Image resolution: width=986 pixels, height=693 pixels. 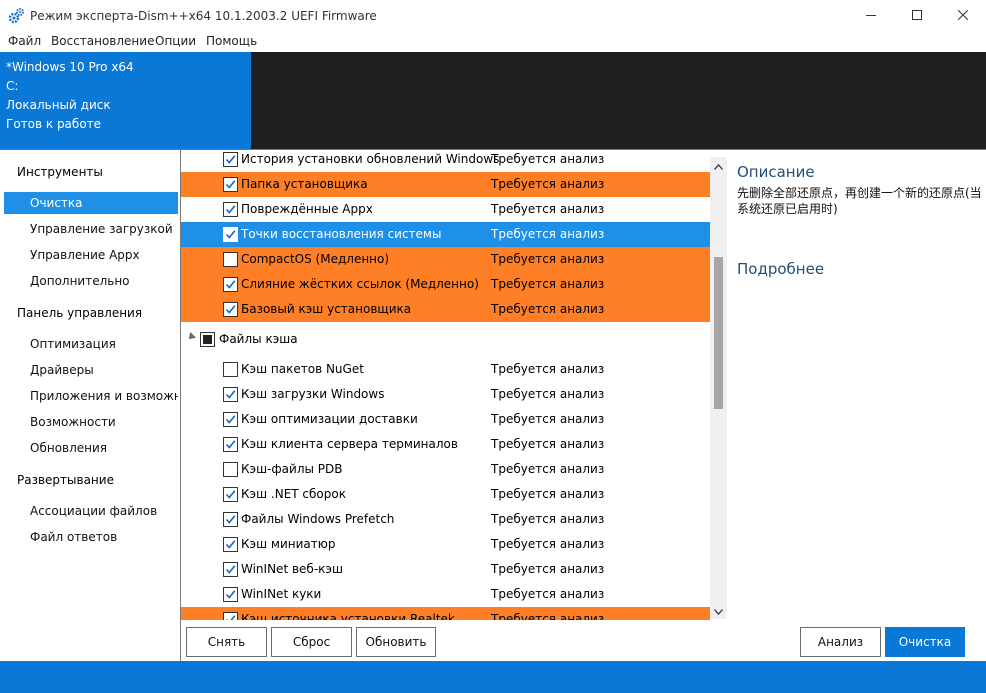 What do you see at coordinates (871, 16) in the screenshot?
I see `minimize-button` at bounding box center [871, 16].